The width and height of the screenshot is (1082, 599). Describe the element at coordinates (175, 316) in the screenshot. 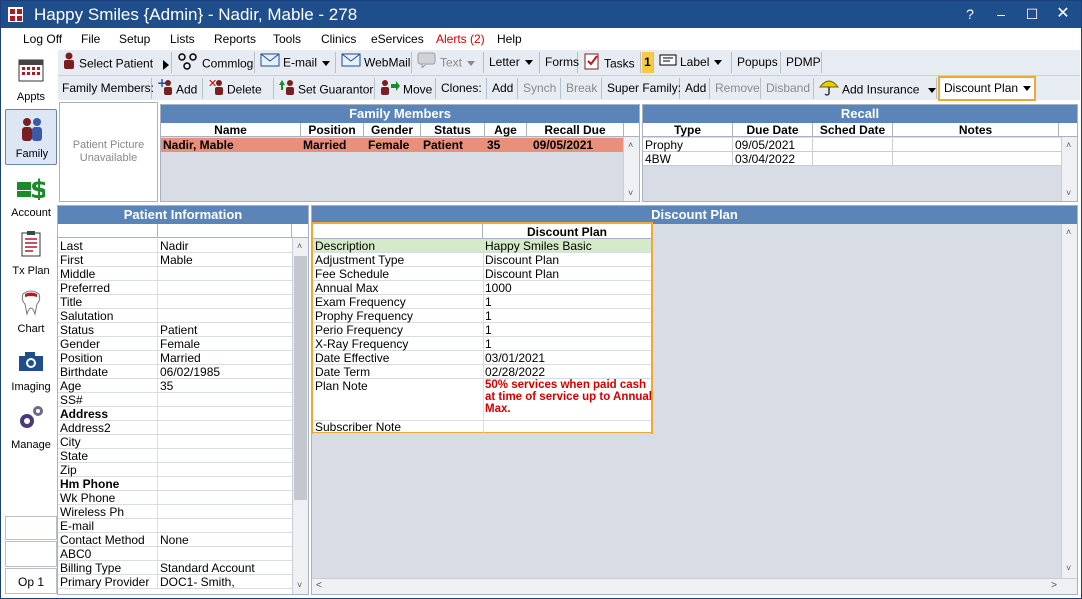

I see `patient-info-row: Salutation` at that location.